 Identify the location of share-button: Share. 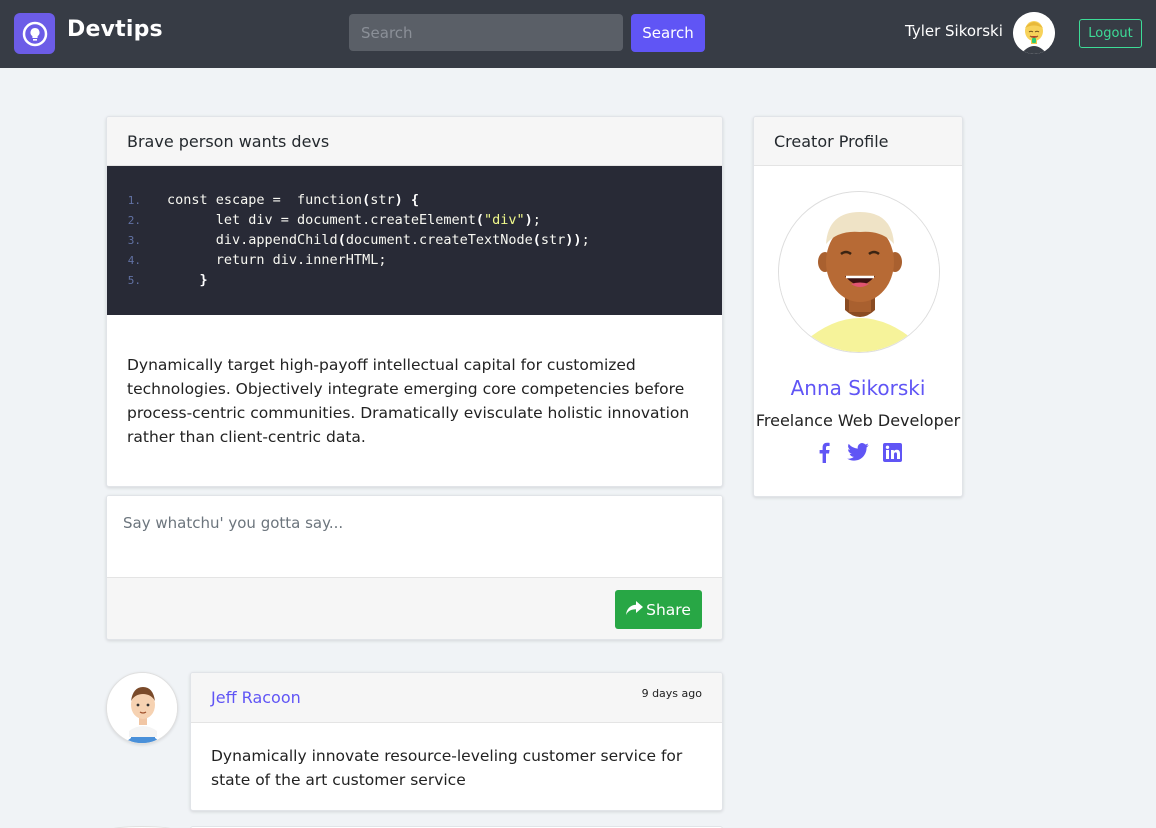
(658, 609).